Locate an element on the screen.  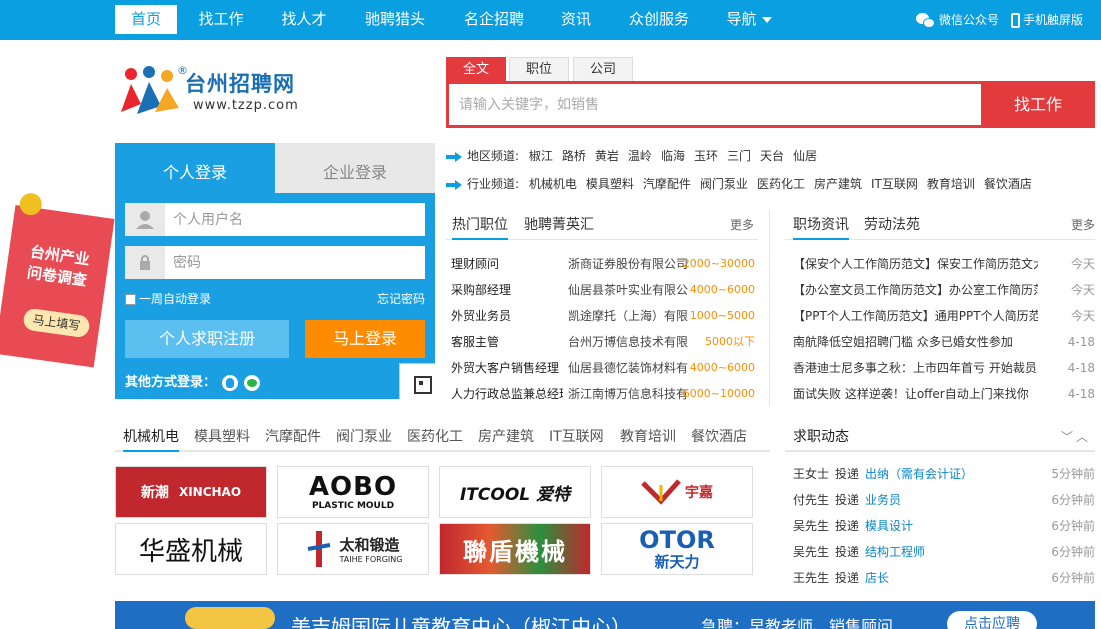
job-title: 外贸大客户销售经理 is located at coordinates (507, 368).